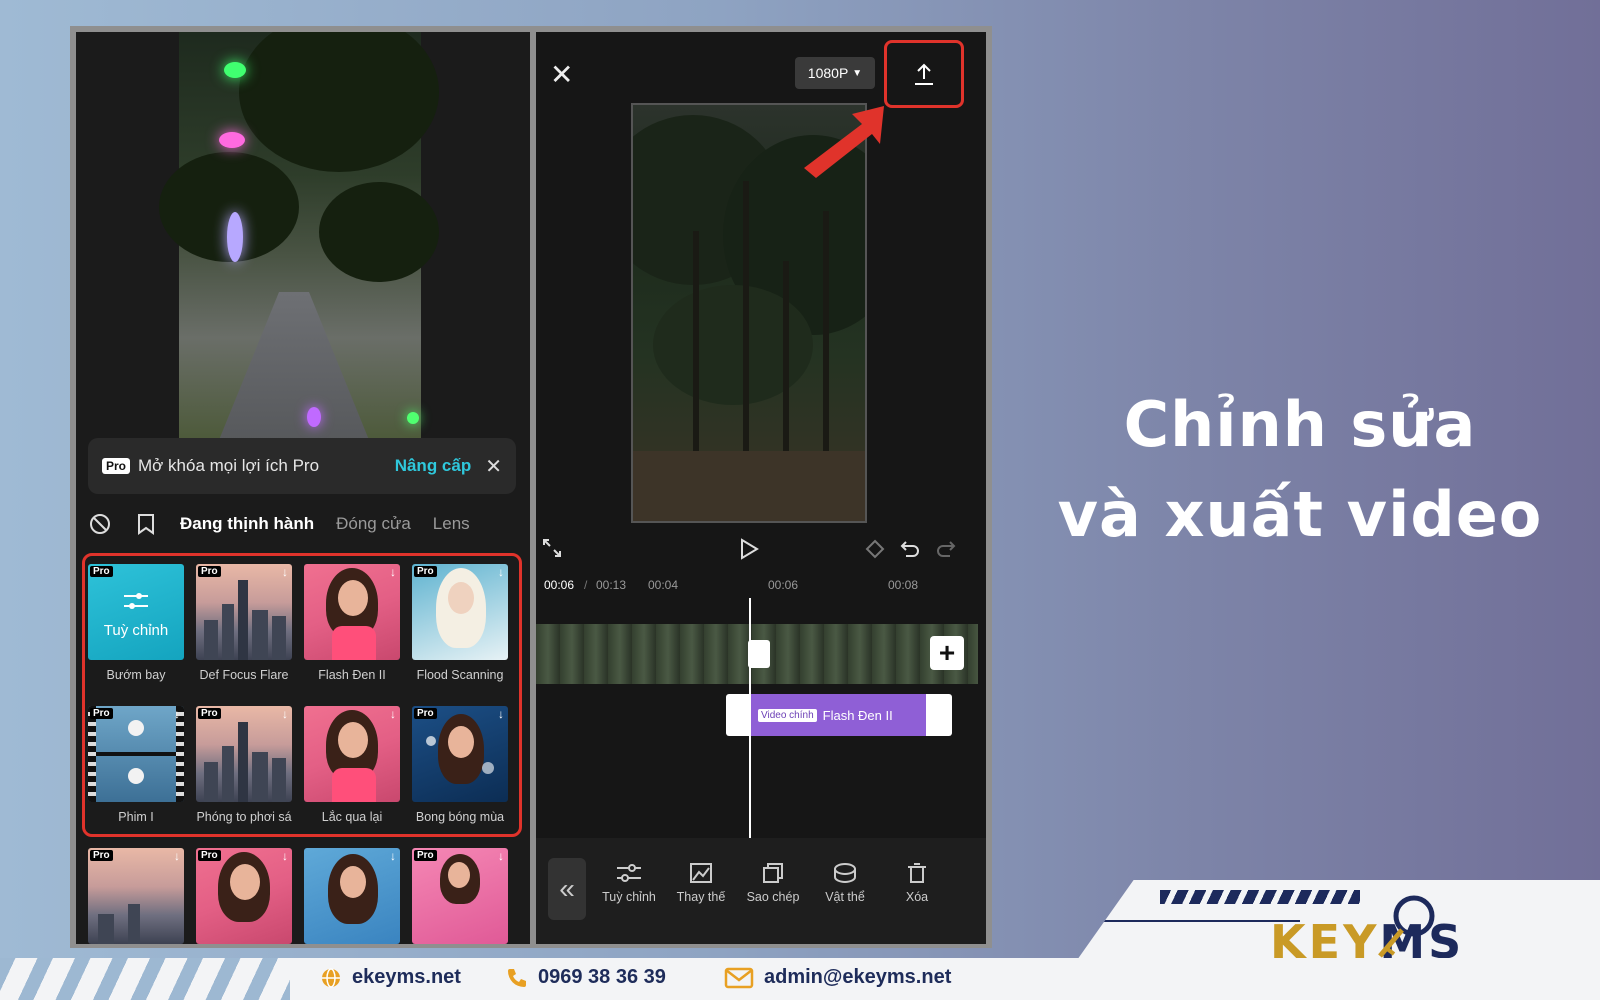 This screenshot has height=1000, width=1600. Describe the element at coordinates (629, 873) in the screenshot. I see `sliders-icon` at that location.